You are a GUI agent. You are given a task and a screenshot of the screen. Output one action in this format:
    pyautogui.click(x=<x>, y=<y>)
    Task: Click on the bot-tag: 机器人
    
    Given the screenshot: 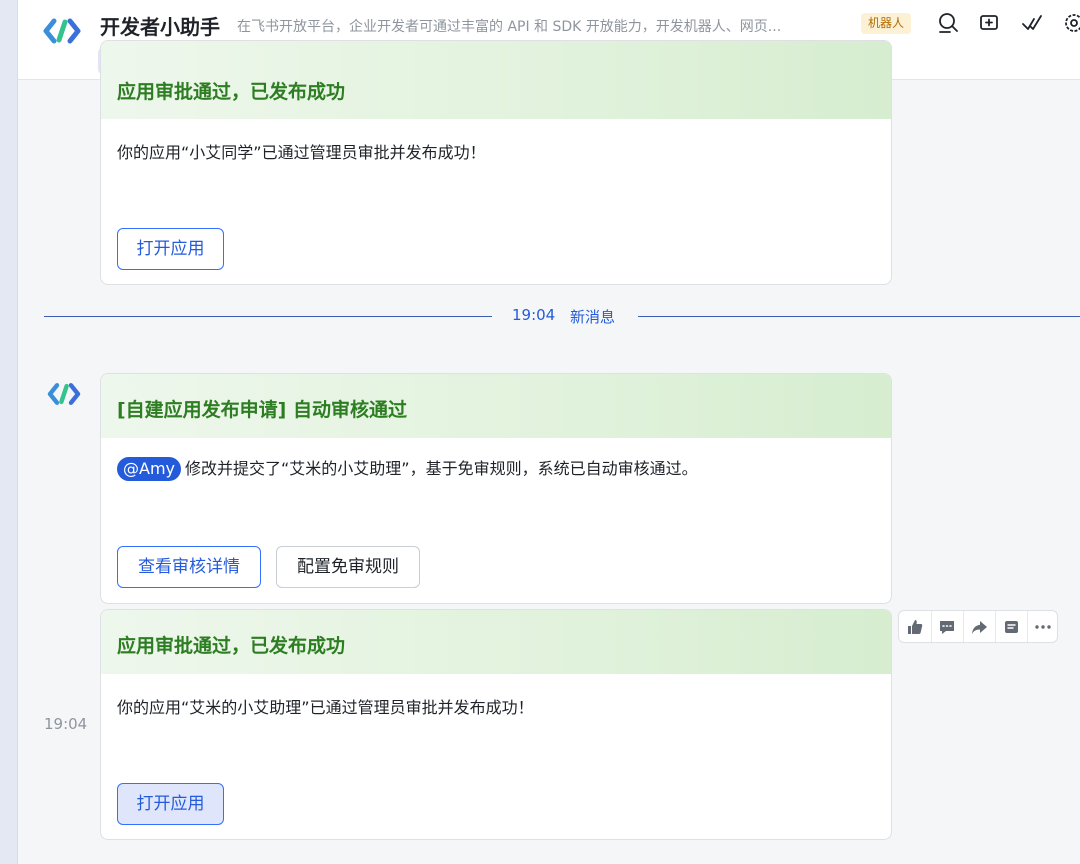 What is the action you would take?
    pyautogui.click(x=886, y=23)
    